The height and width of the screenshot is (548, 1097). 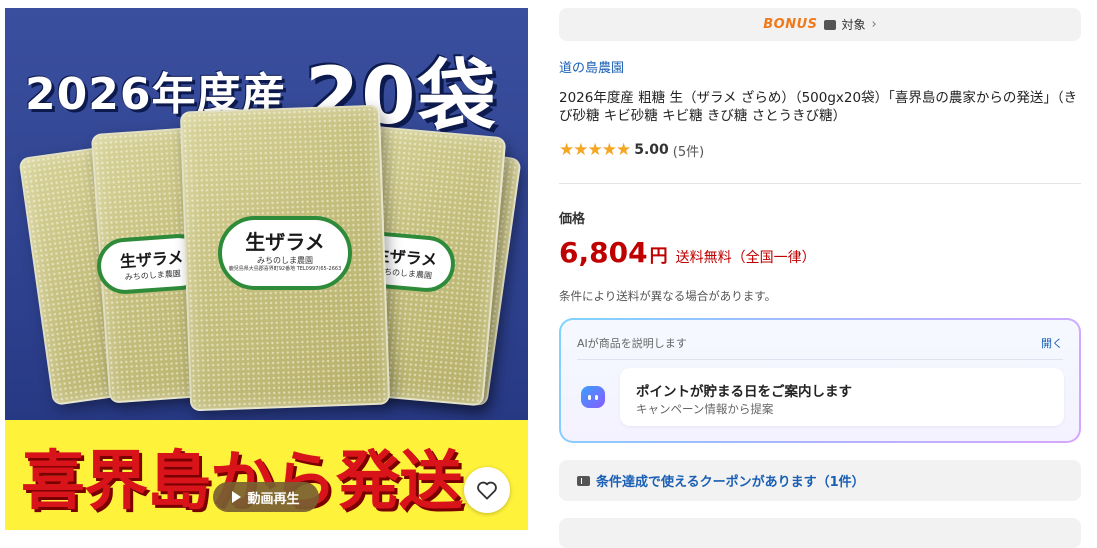 What do you see at coordinates (595, 150) in the screenshot?
I see `star-rating-icon: ★★★★★` at bounding box center [595, 150].